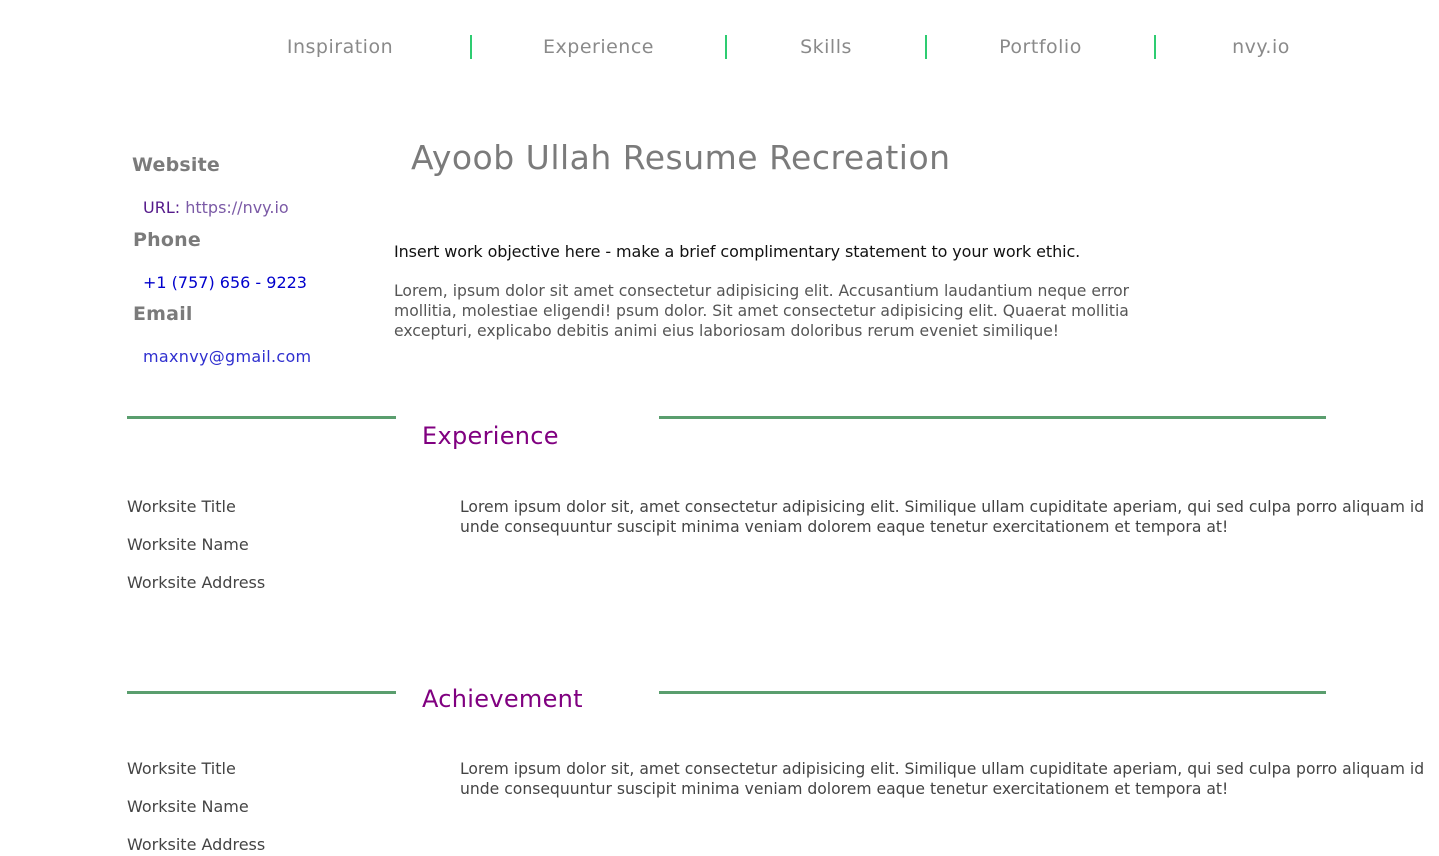 The image size is (1439, 856). Describe the element at coordinates (1261, 47) in the screenshot. I see `nav-link-nvy-io: nvy.io` at that location.